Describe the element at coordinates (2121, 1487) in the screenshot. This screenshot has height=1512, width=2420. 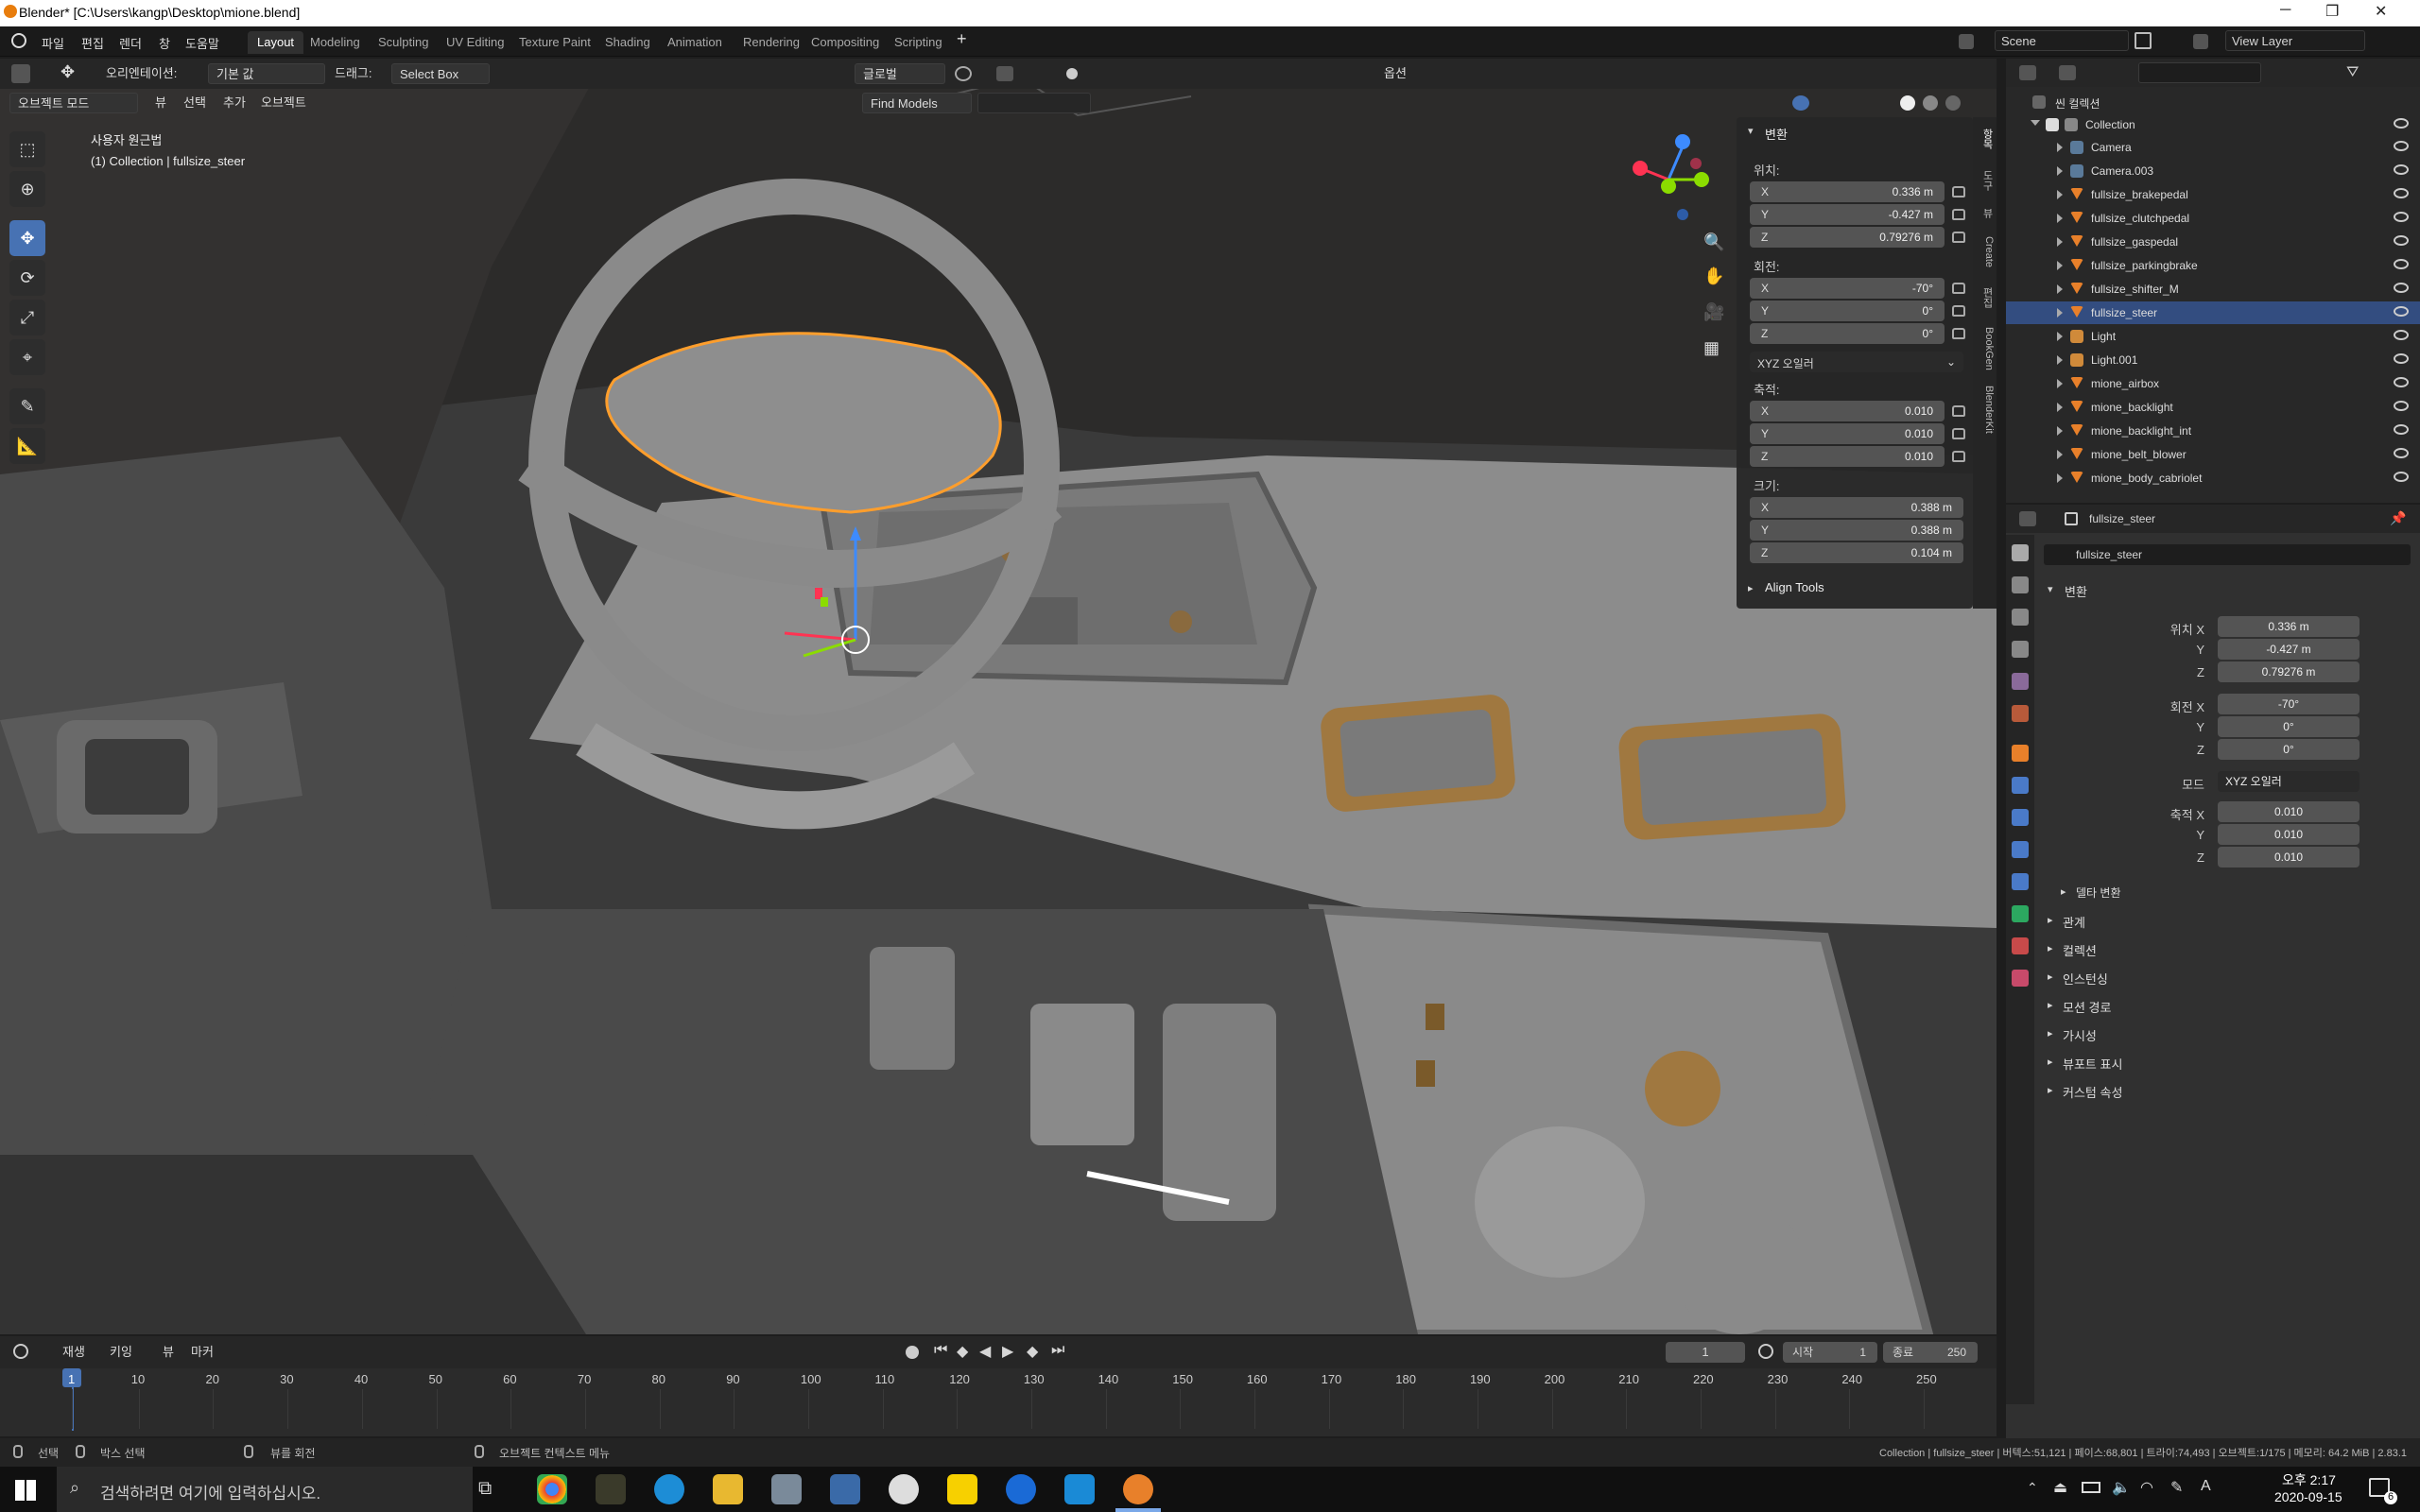
I see `volume-icon: 🔈` at that location.